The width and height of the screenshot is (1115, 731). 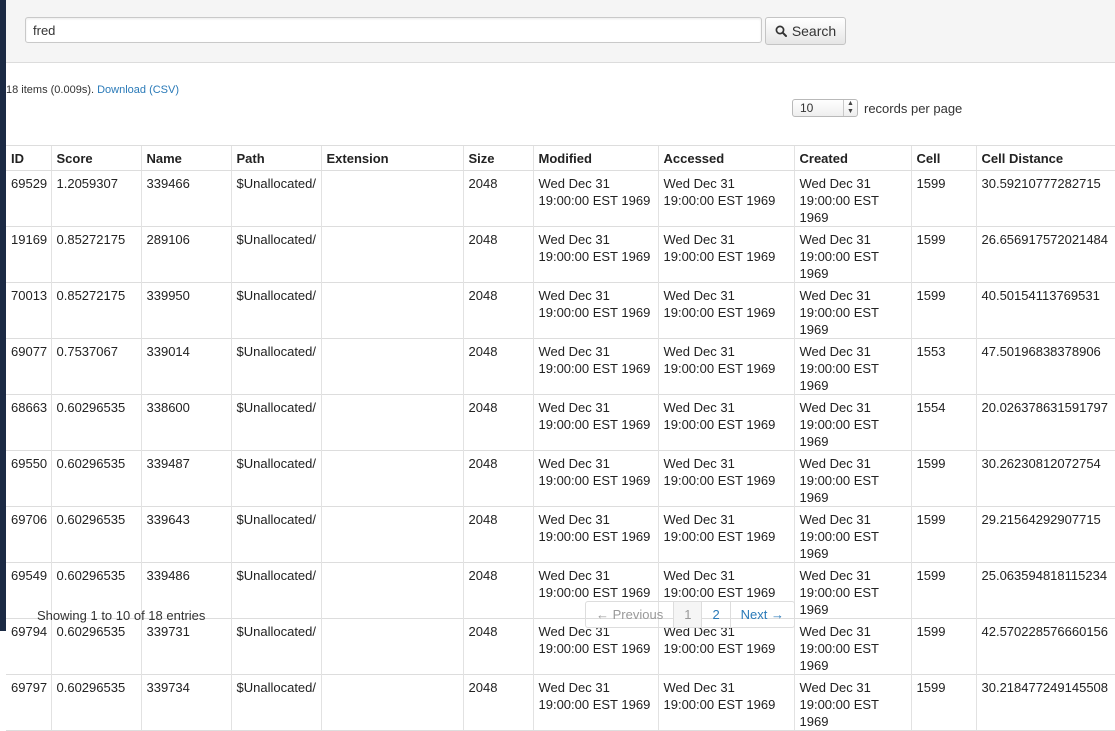 What do you see at coordinates (92, 90) in the screenshot?
I see `result-summary: 18 items (0.009s). Download (CSV)` at bounding box center [92, 90].